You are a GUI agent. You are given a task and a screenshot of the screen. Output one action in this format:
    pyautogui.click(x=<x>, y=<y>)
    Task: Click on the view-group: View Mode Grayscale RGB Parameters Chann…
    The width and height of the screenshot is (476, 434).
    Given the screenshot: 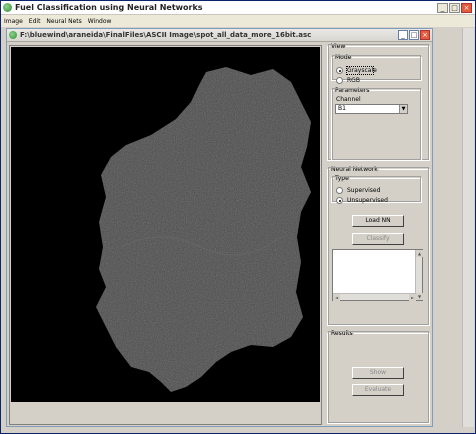 What is the action you would take?
    pyautogui.click(x=378, y=102)
    